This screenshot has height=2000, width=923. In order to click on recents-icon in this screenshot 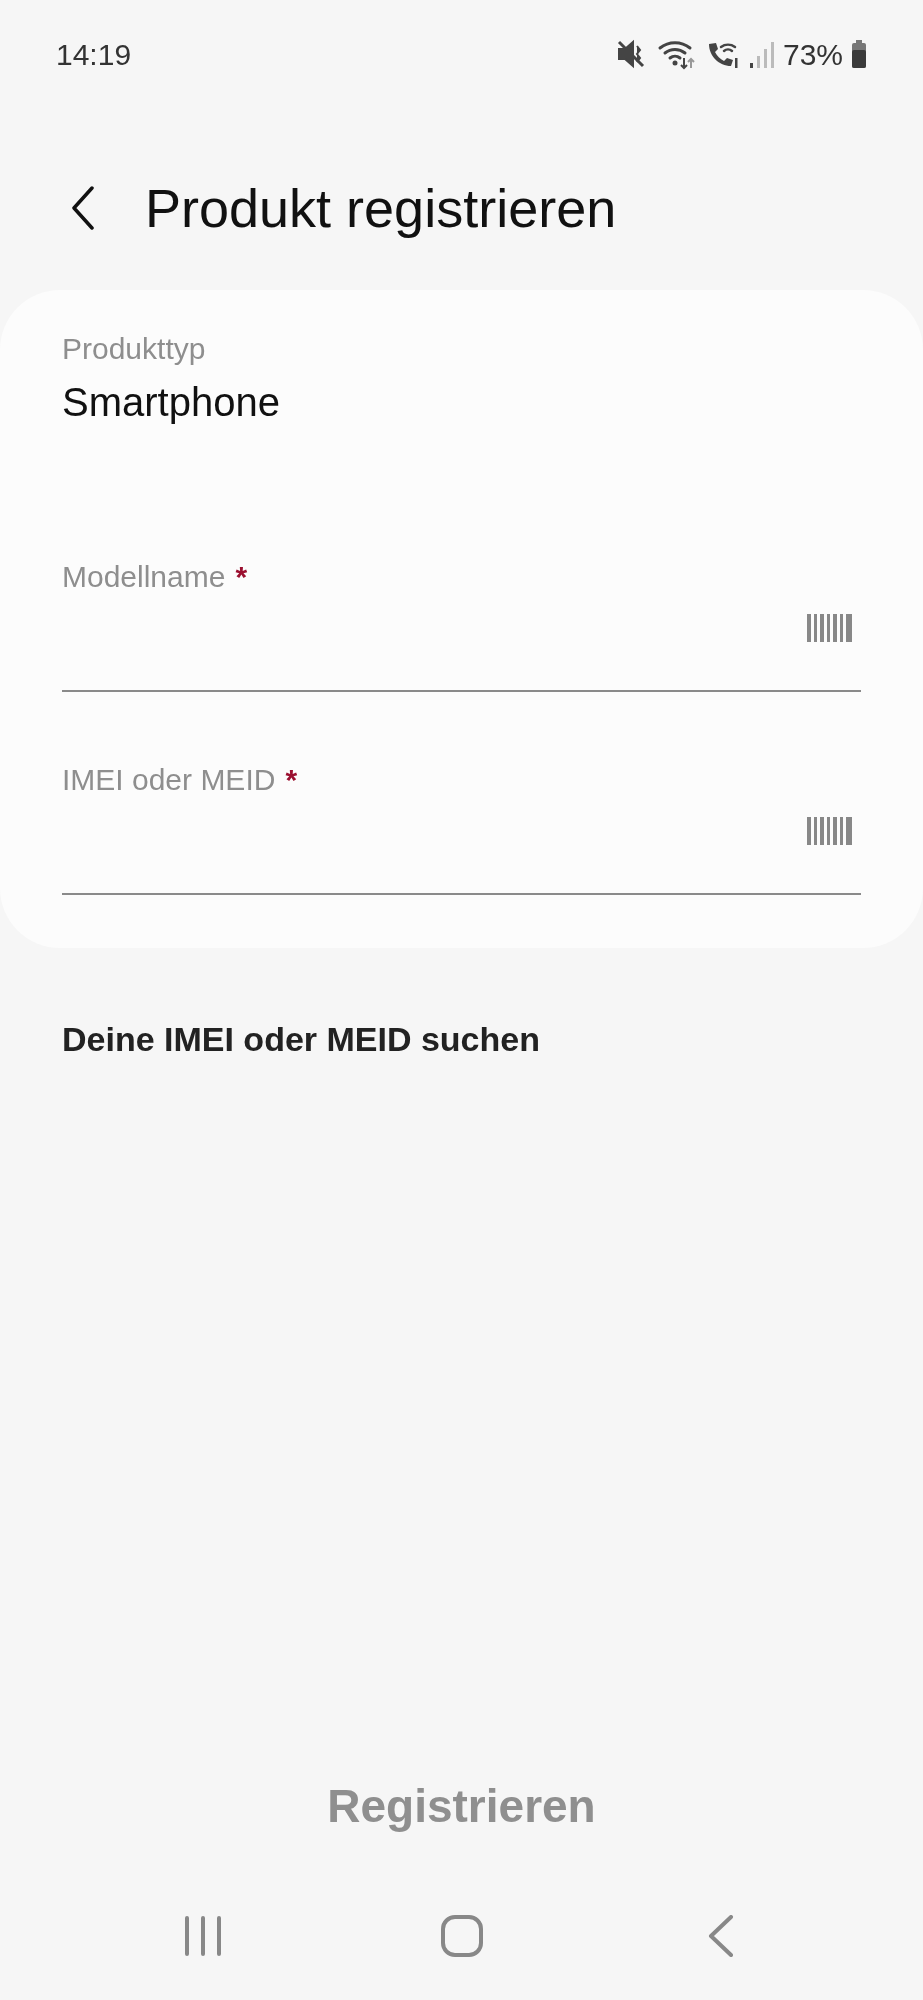, I will do `click(202, 1936)`.